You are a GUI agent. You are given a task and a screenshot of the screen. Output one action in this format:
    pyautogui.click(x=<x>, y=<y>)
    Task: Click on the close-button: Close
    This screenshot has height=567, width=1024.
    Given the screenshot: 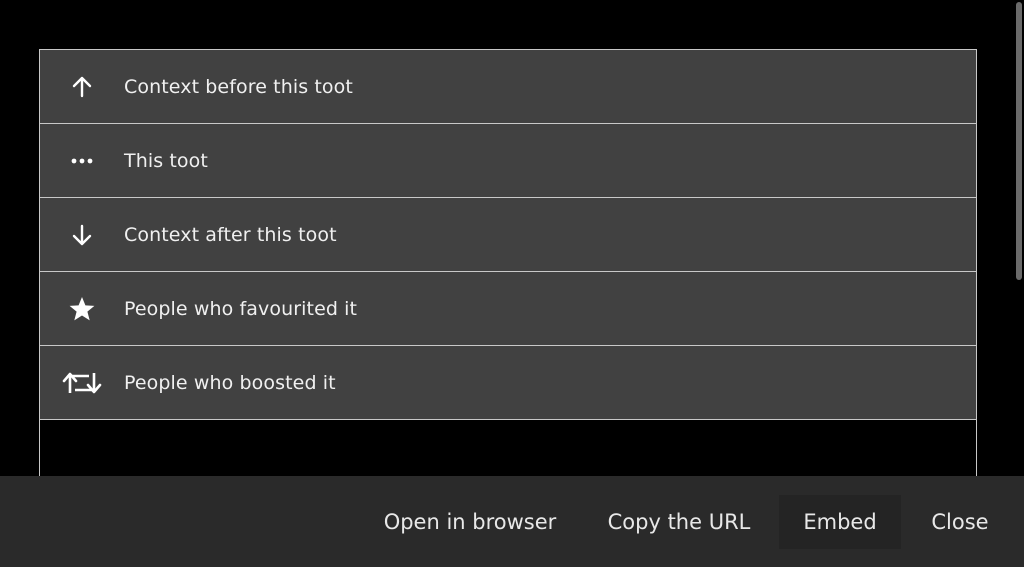 What is the action you would take?
    pyautogui.click(x=960, y=522)
    